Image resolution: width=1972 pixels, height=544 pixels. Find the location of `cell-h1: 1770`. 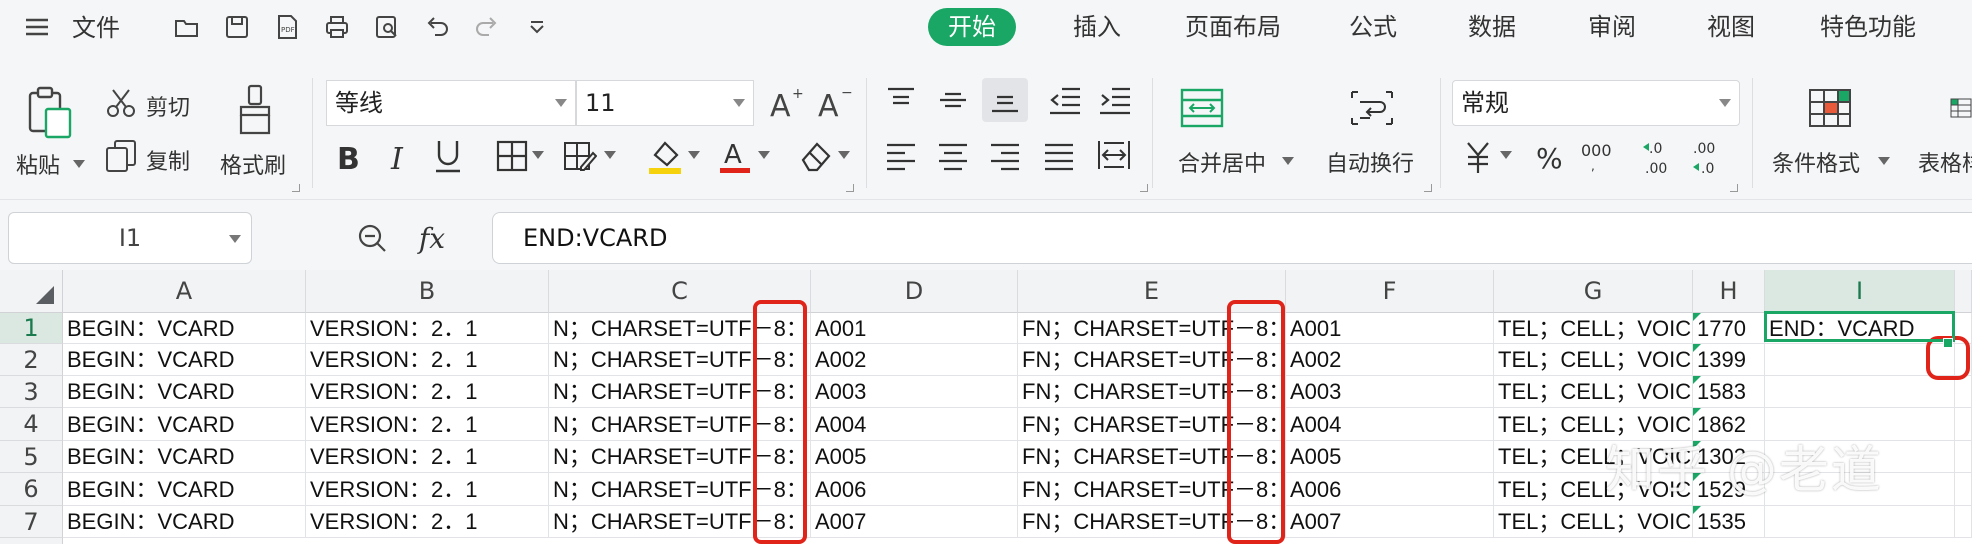

cell-h1: 1770 is located at coordinates (1729, 328).